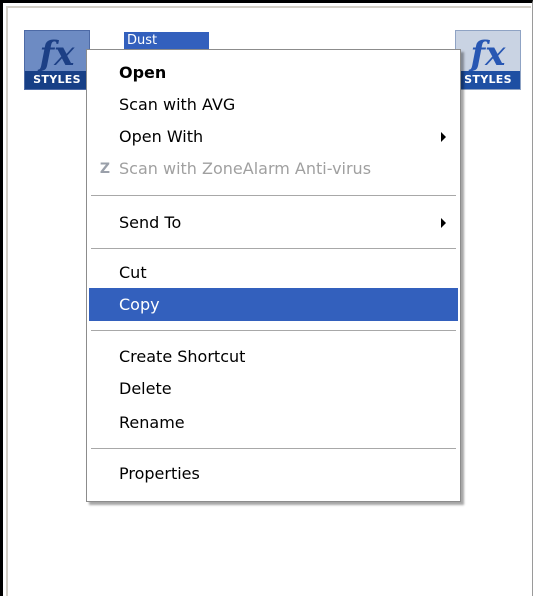  I want to click on menu-item-label: Properties, so click(159, 473).